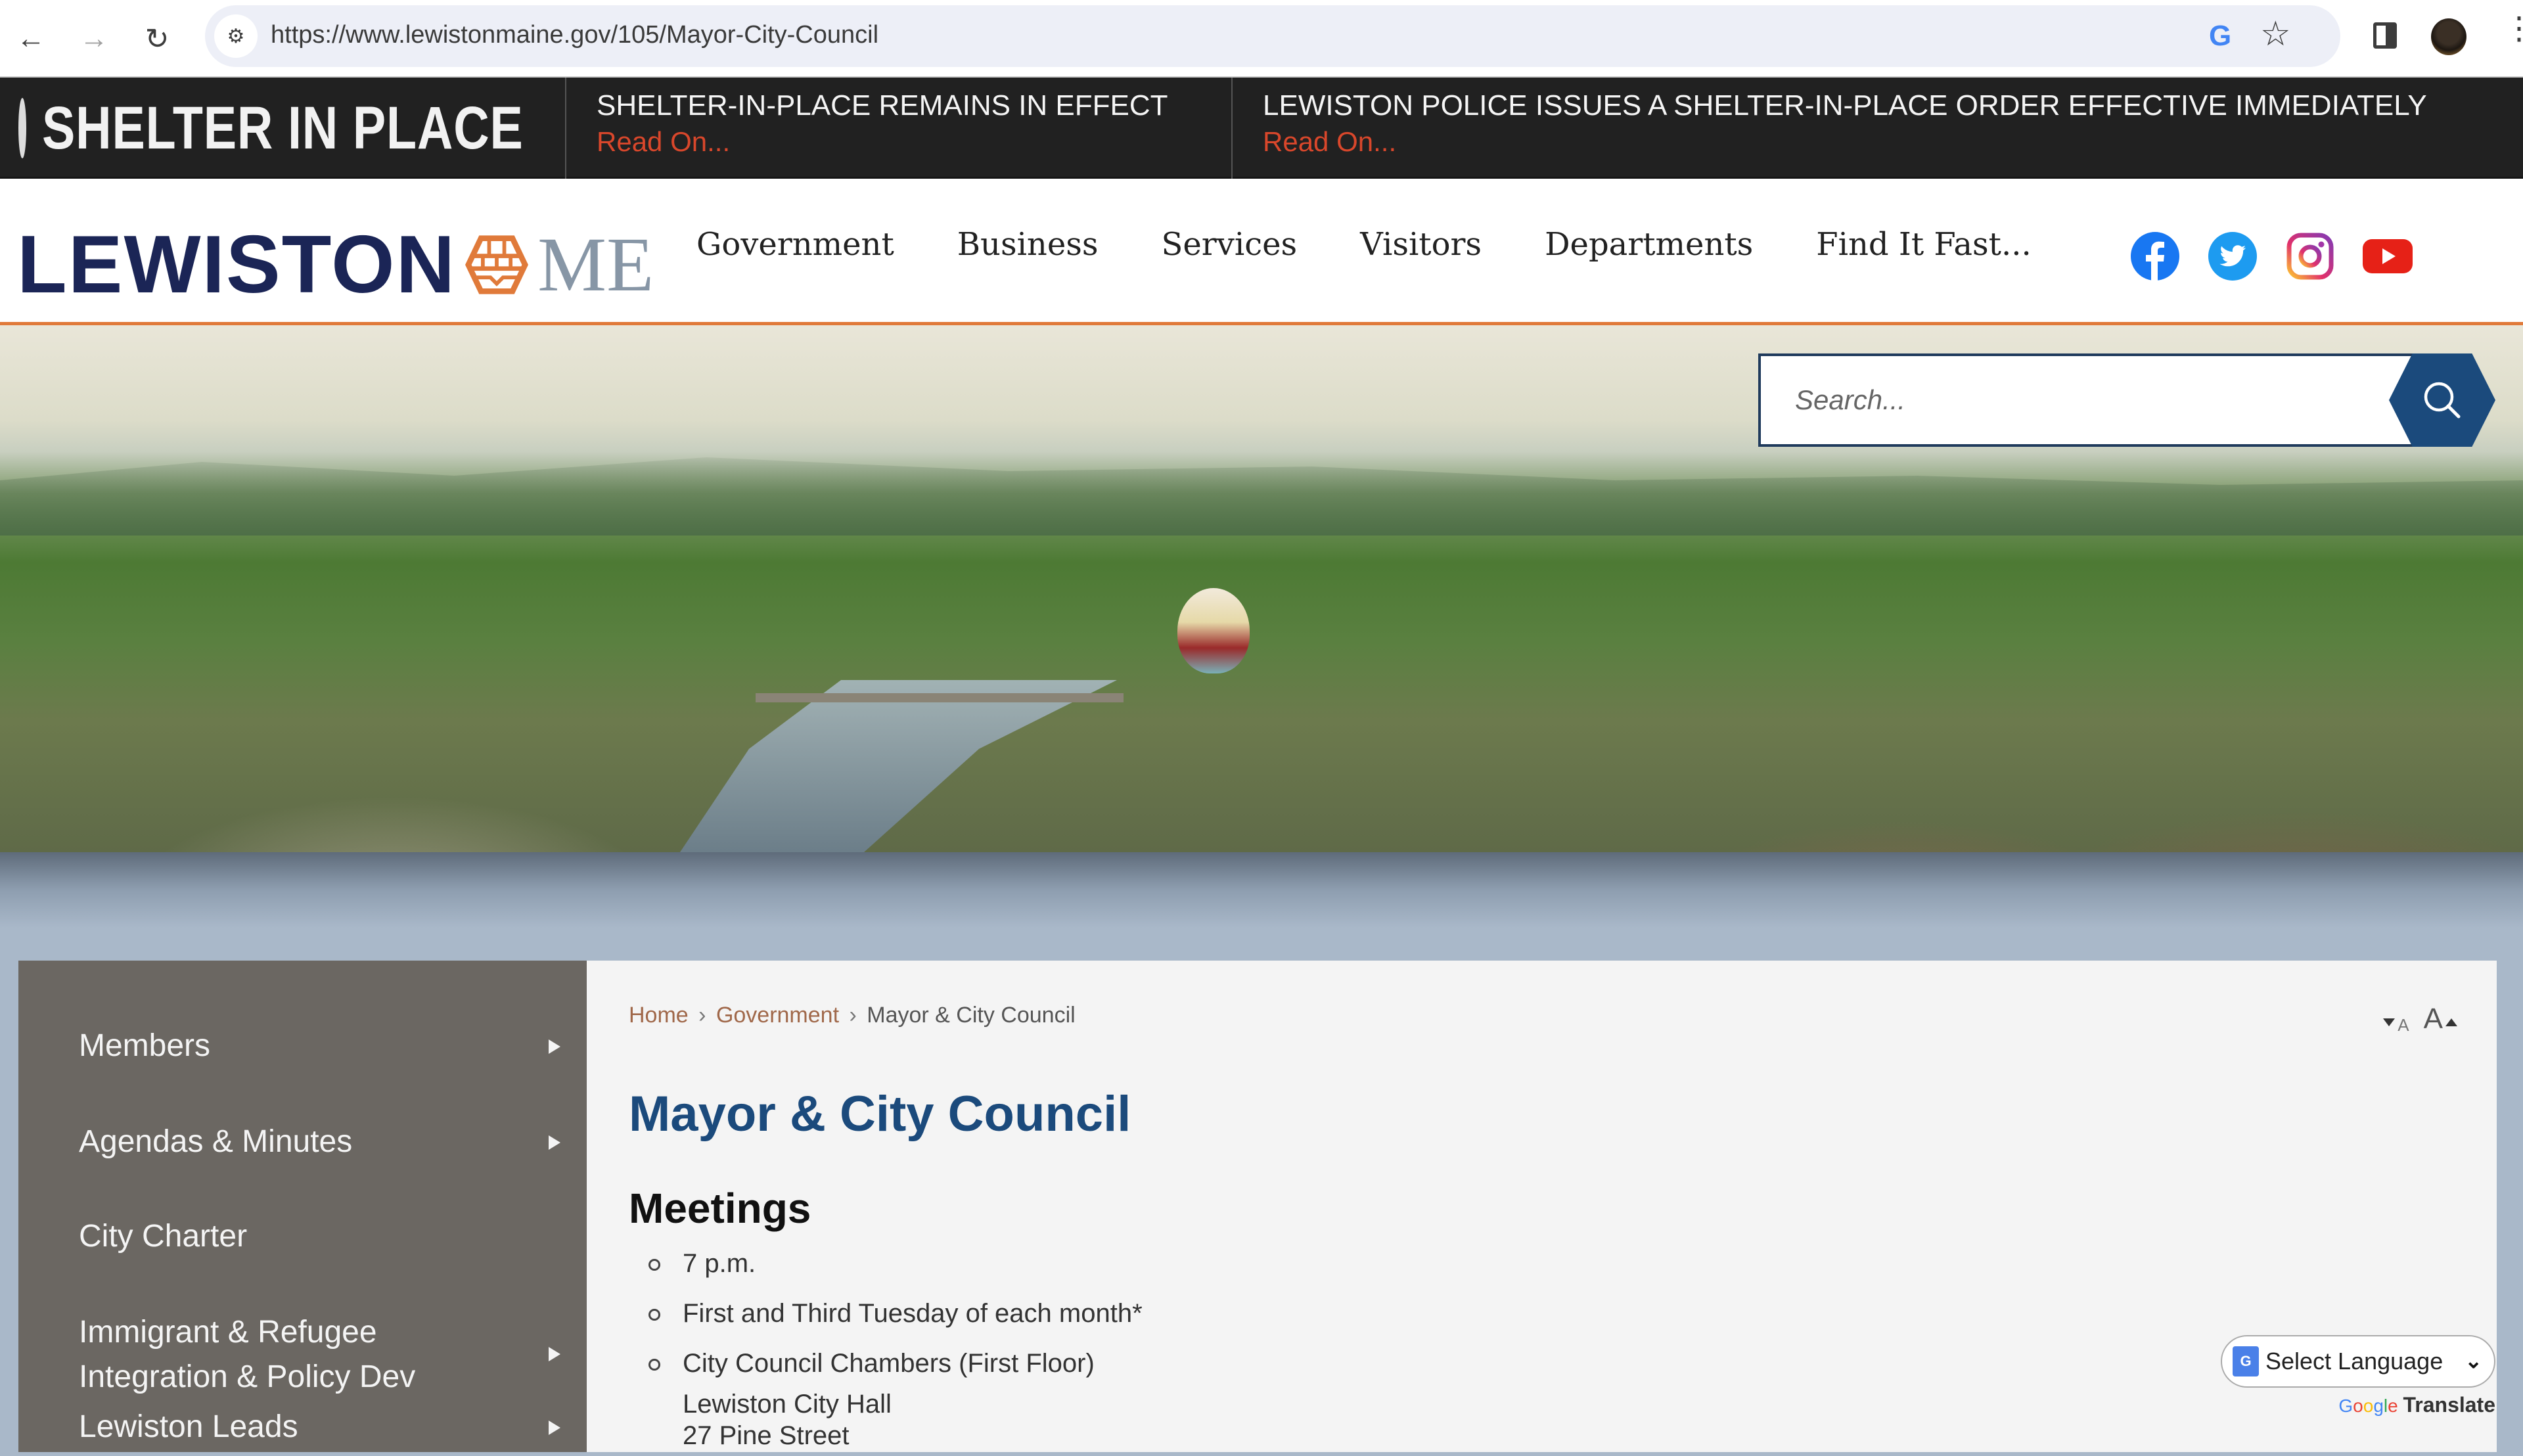  I want to click on back-arrow-icon: ←, so click(30, 38).